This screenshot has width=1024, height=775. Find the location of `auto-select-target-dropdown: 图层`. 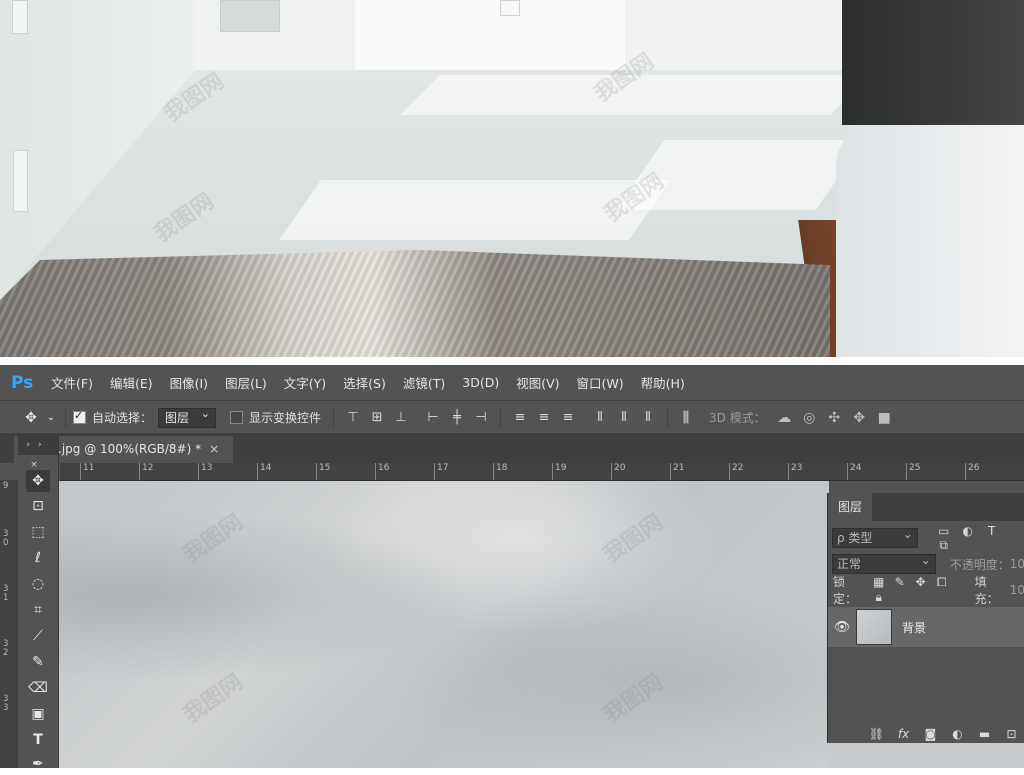

auto-select-target-dropdown: 图层 is located at coordinates (187, 416).